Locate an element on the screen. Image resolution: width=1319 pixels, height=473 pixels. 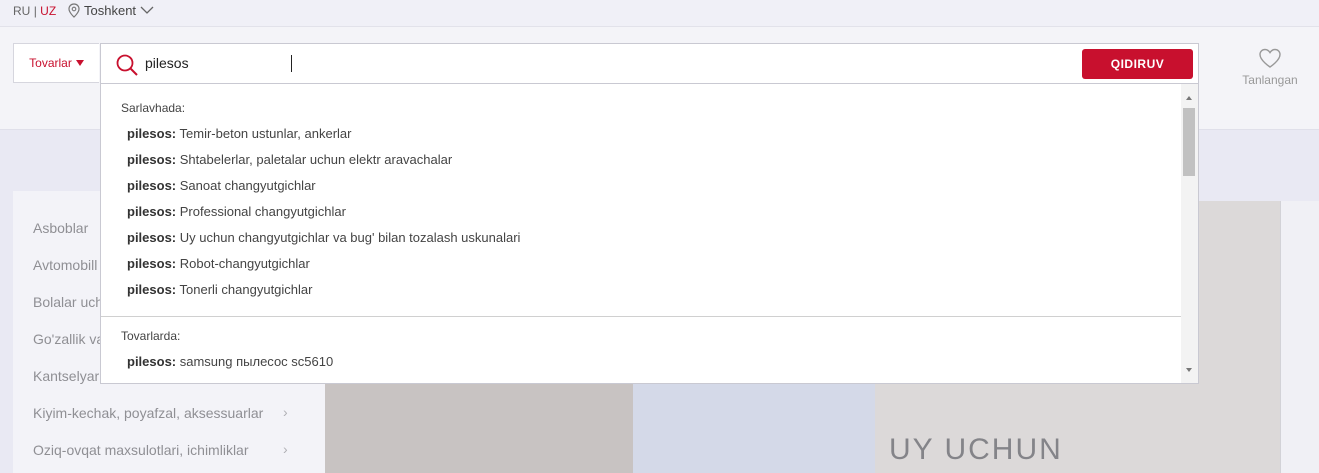
suggestion-item: pilesos: Temir-beton ustunlar, ankerlar is located at coordinates (239, 133).